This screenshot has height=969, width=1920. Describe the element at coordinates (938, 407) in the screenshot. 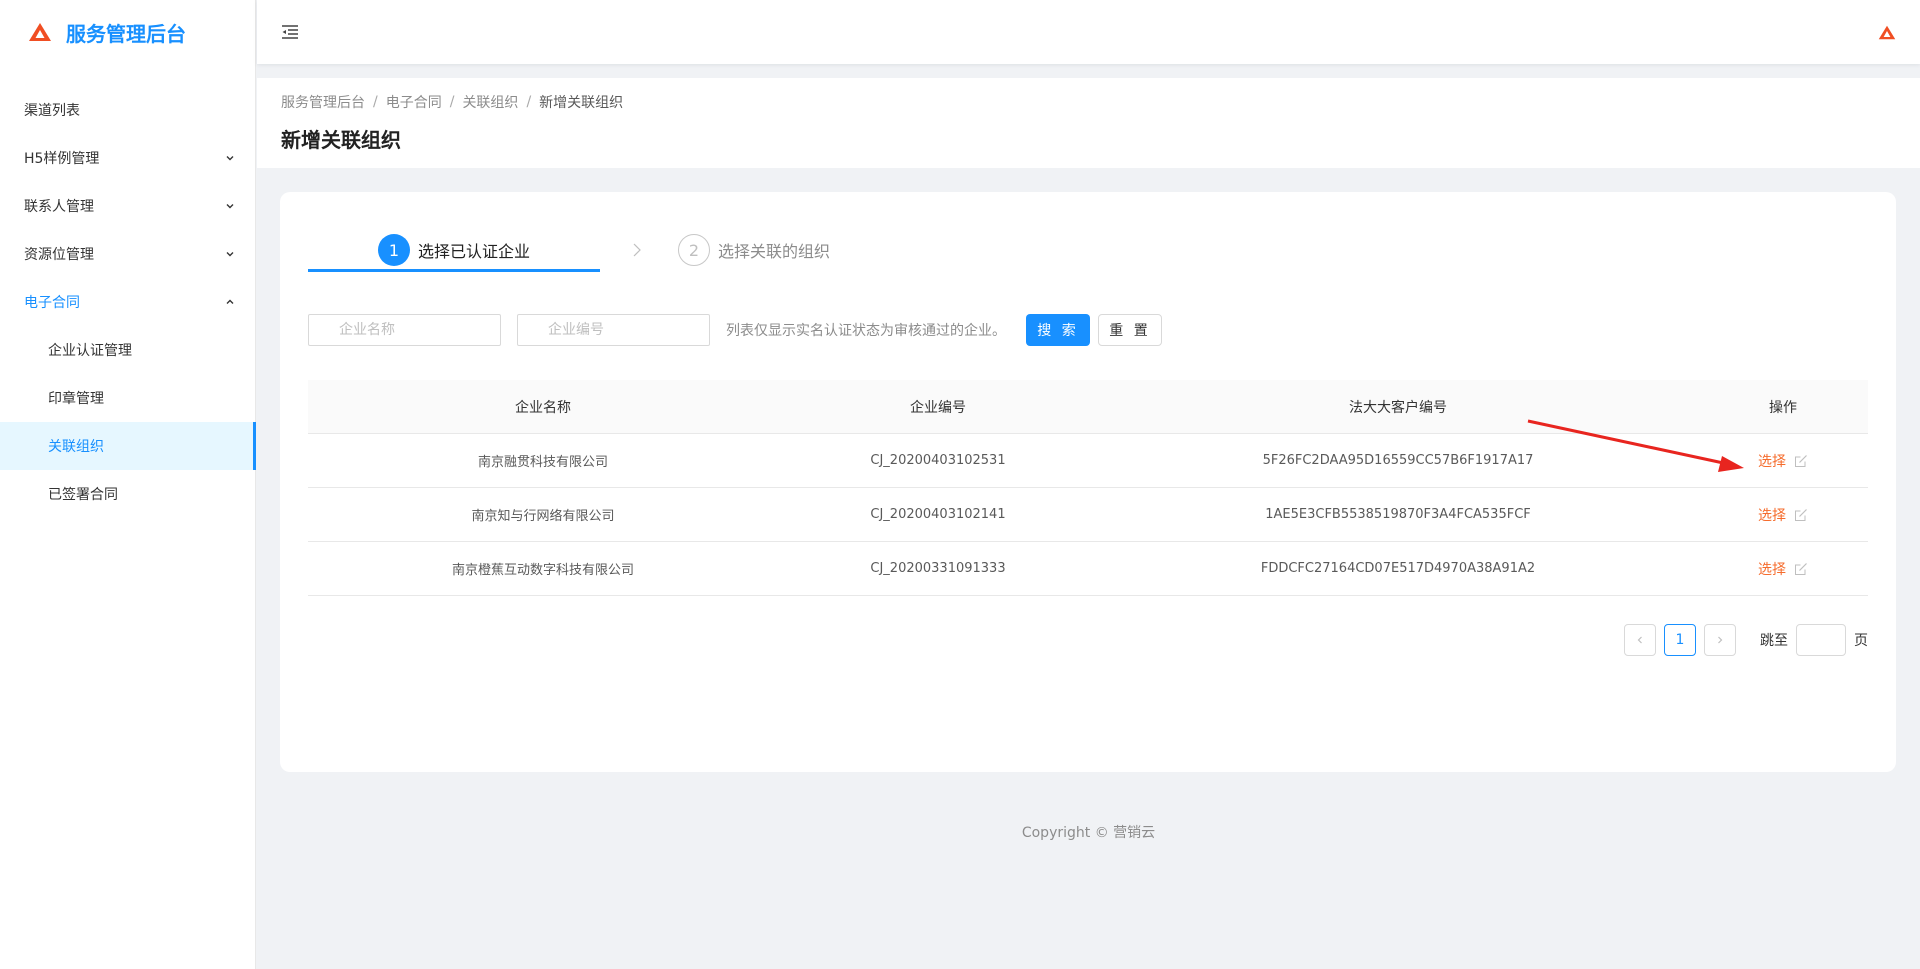

I see `column-header-code: 企业编号` at that location.